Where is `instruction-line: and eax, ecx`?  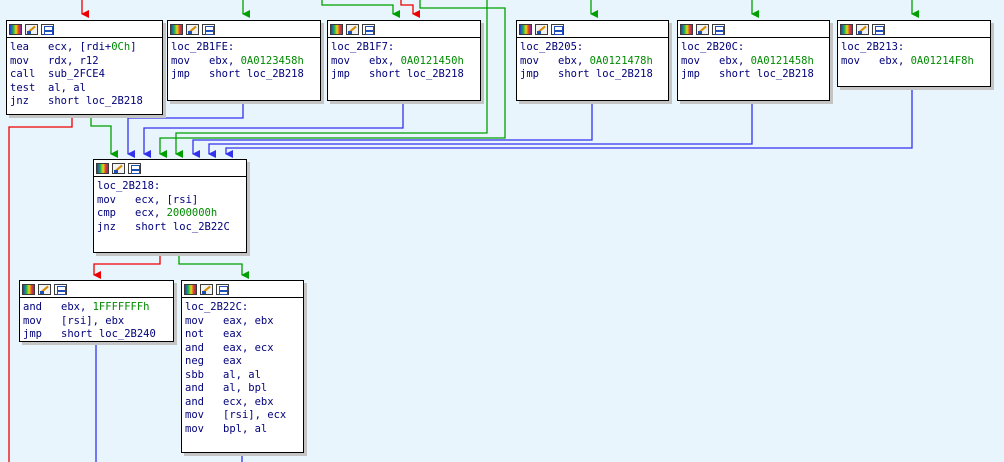
instruction-line: and eax, ecx is located at coordinates (242, 349).